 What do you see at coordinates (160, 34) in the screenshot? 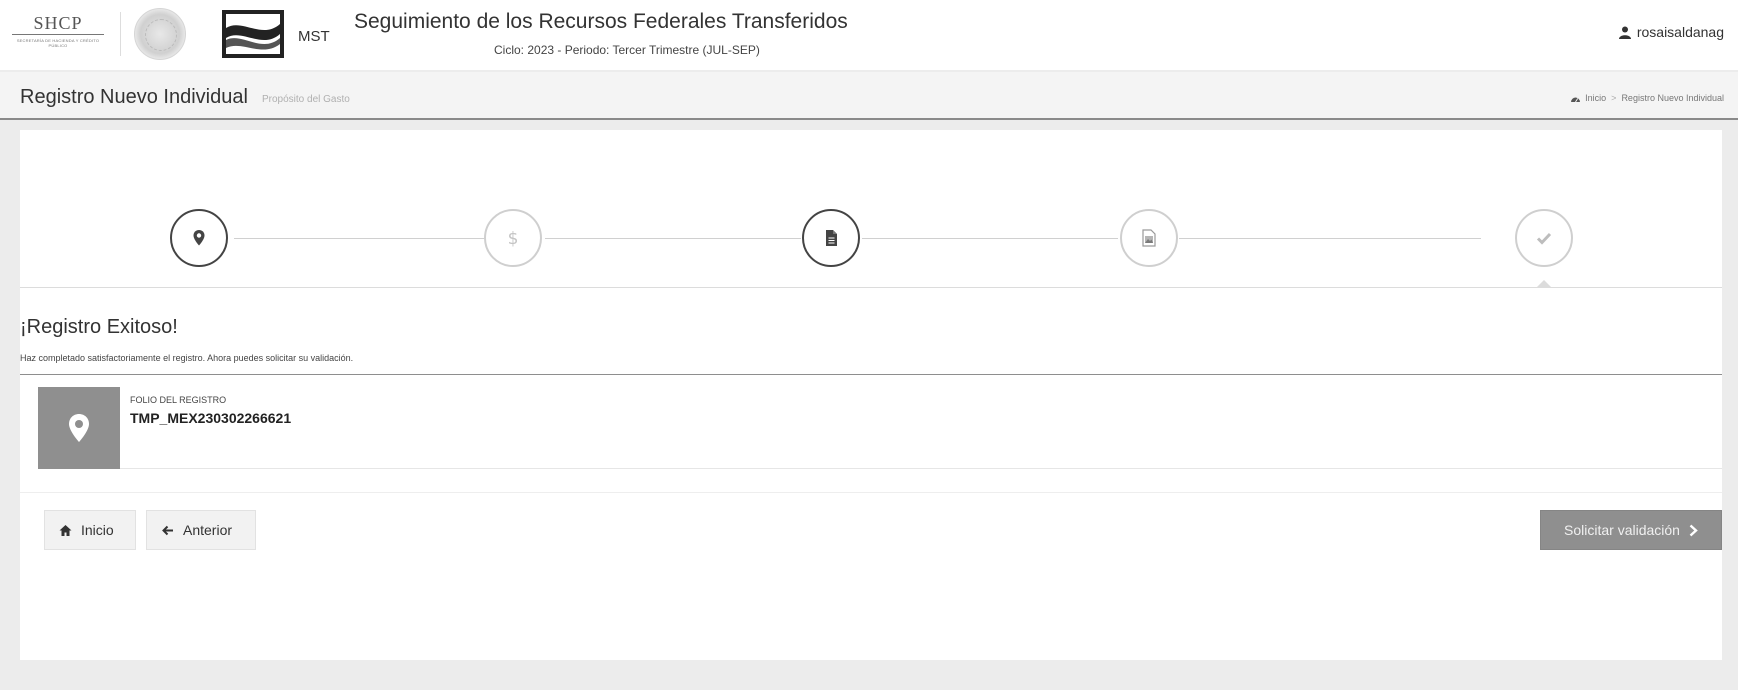
I see `national-seal-icon` at bounding box center [160, 34].